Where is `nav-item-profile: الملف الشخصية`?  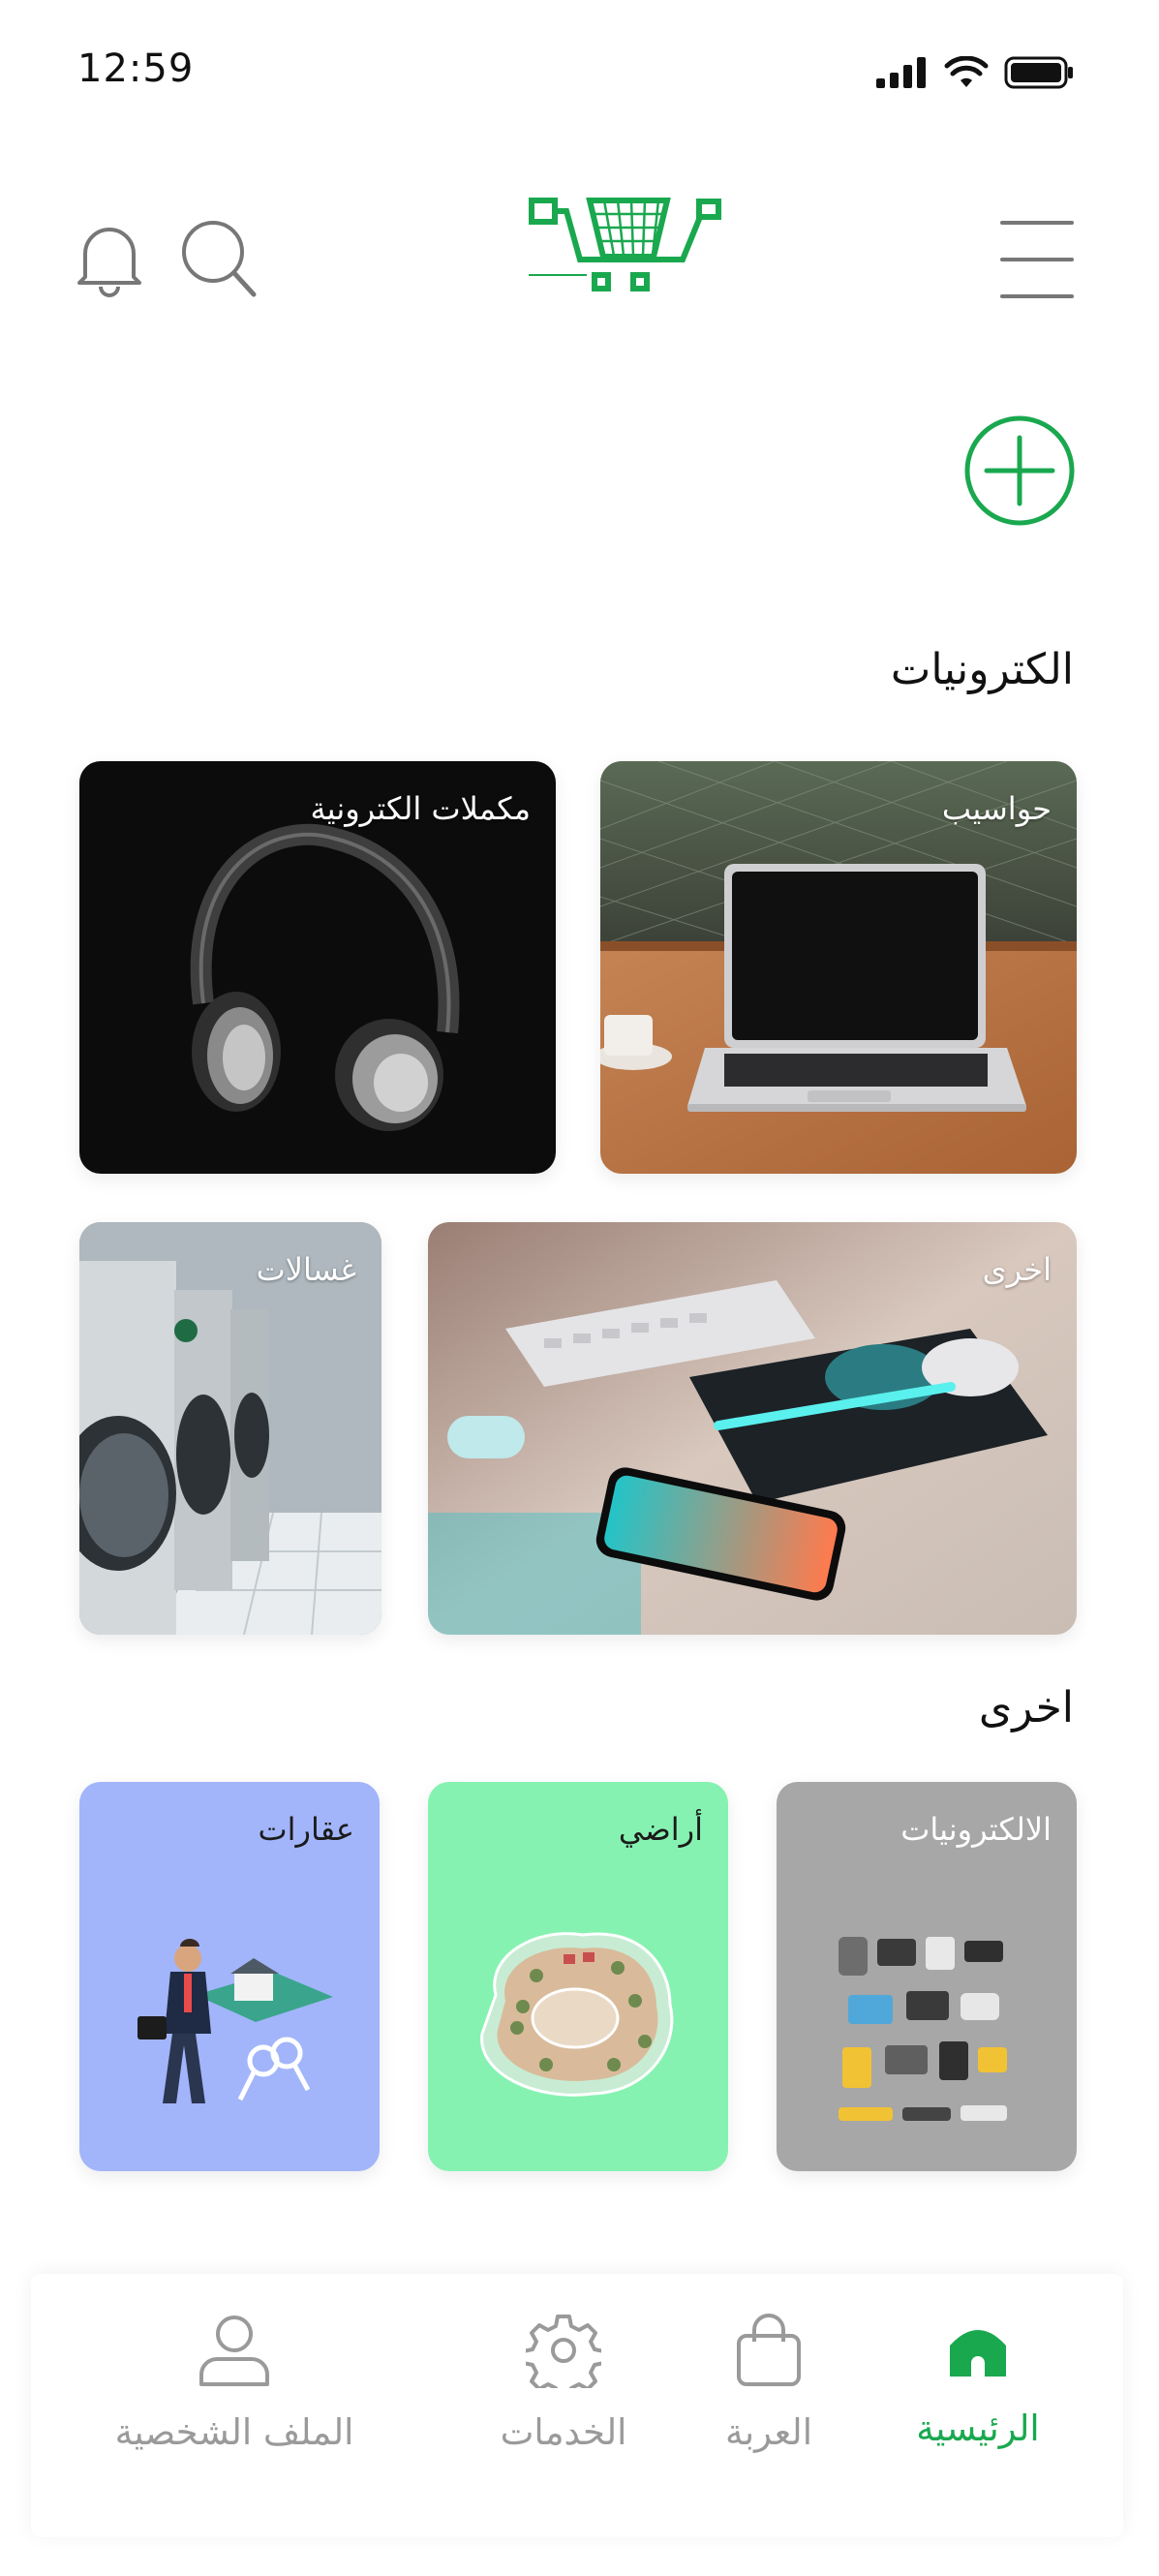
nav-item-profile: الملف الشخصية is located at coordinates (235, 2383).